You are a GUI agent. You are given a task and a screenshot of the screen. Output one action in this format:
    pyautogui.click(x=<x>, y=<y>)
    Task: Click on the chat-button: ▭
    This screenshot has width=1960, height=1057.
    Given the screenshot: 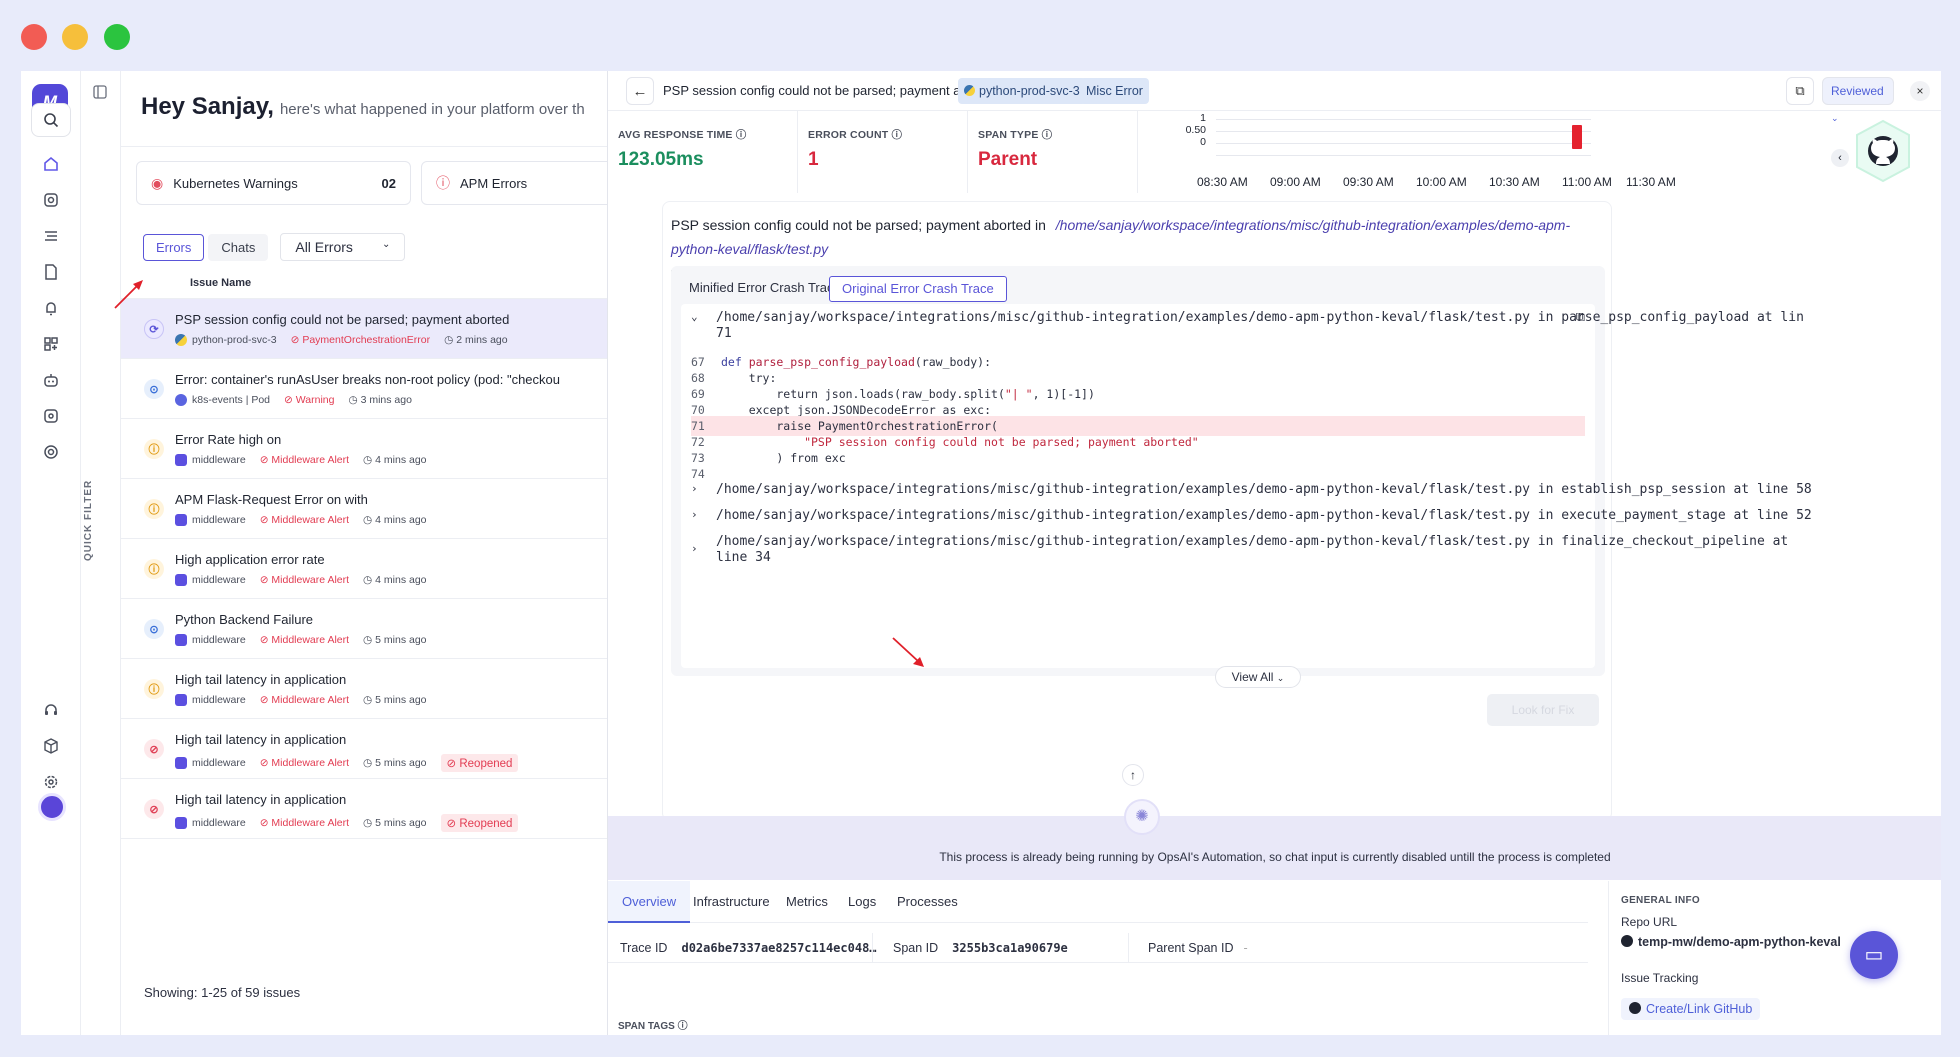 What is the action you would take?
    pyautogui.click(x=1874, y=955)
    